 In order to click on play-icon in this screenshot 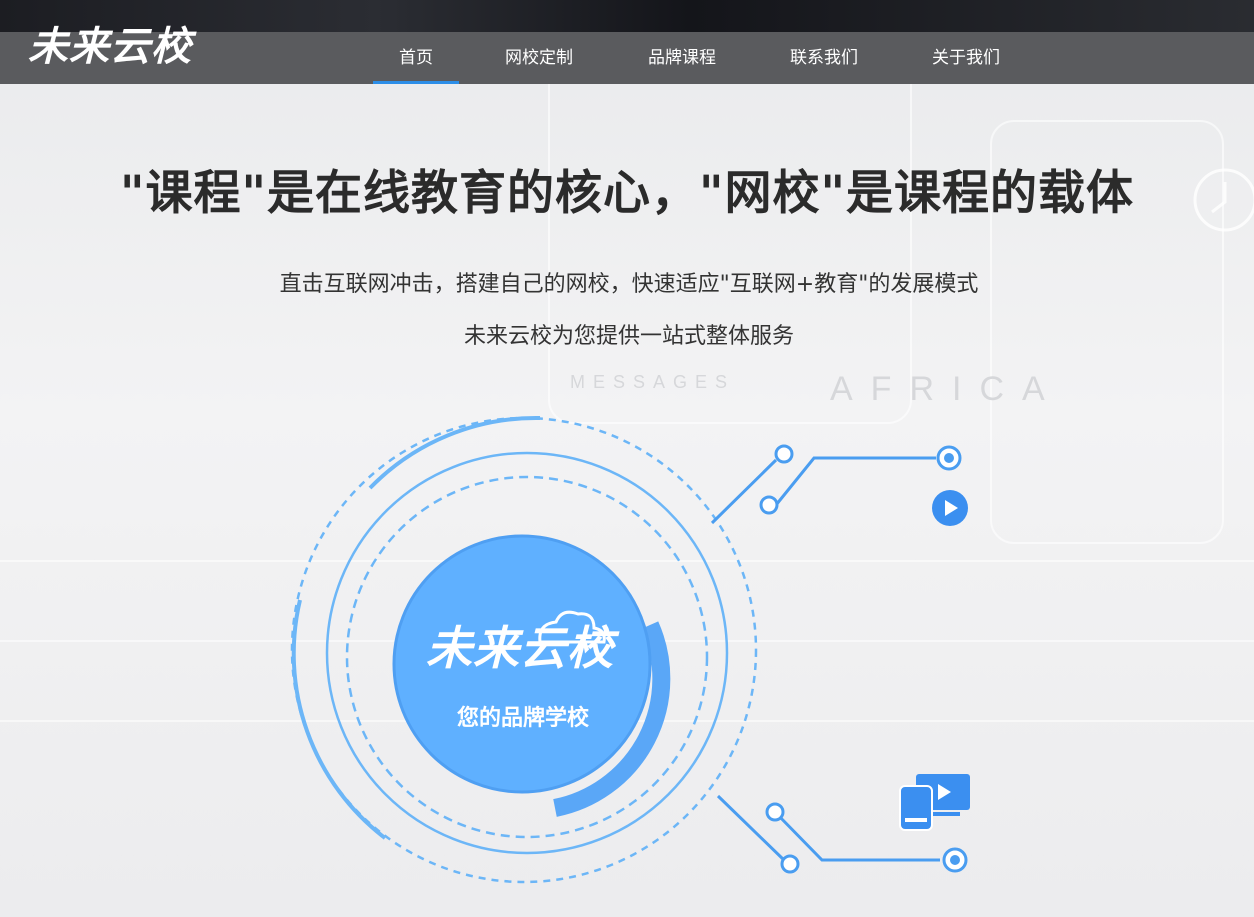, I will do `click(950, 508)`.